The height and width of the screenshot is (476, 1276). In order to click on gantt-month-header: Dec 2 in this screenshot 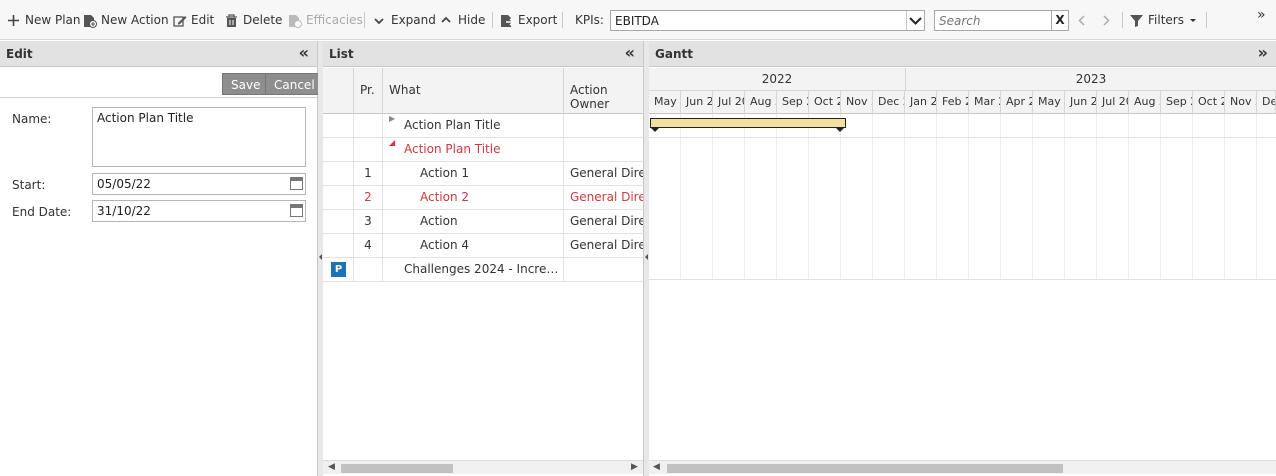, I will do `click(889, 102)`.